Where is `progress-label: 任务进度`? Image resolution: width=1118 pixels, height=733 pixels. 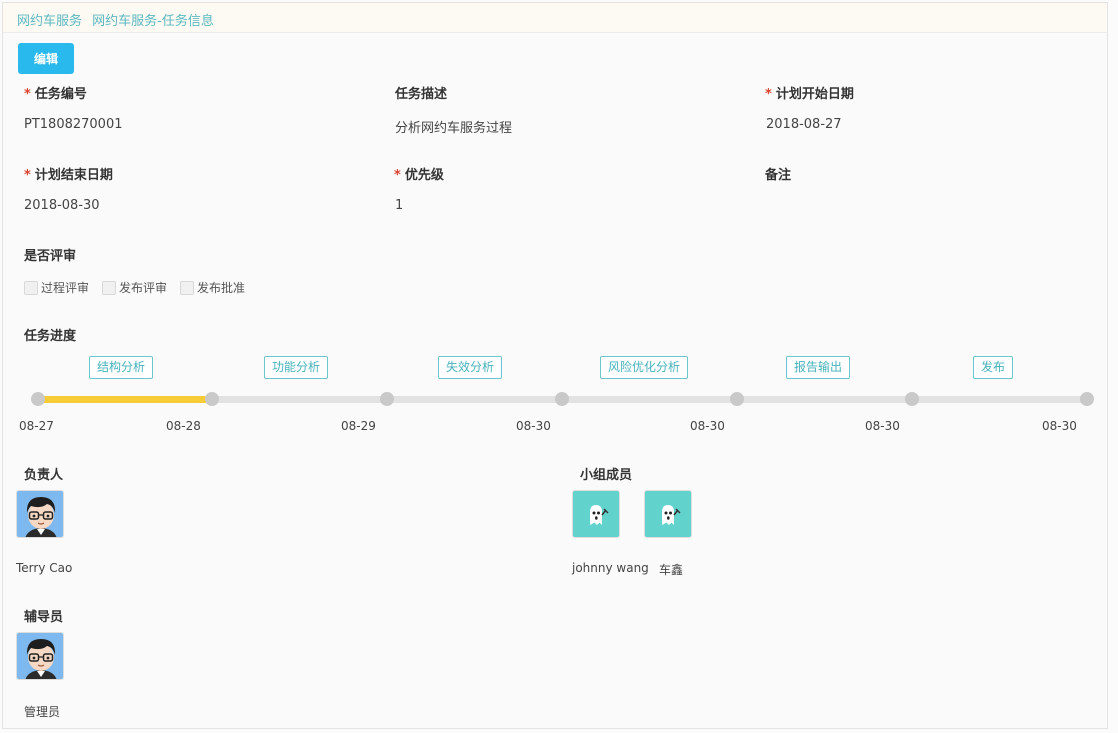 progress-label: 任务进度 is located at coordinates (50, 336).